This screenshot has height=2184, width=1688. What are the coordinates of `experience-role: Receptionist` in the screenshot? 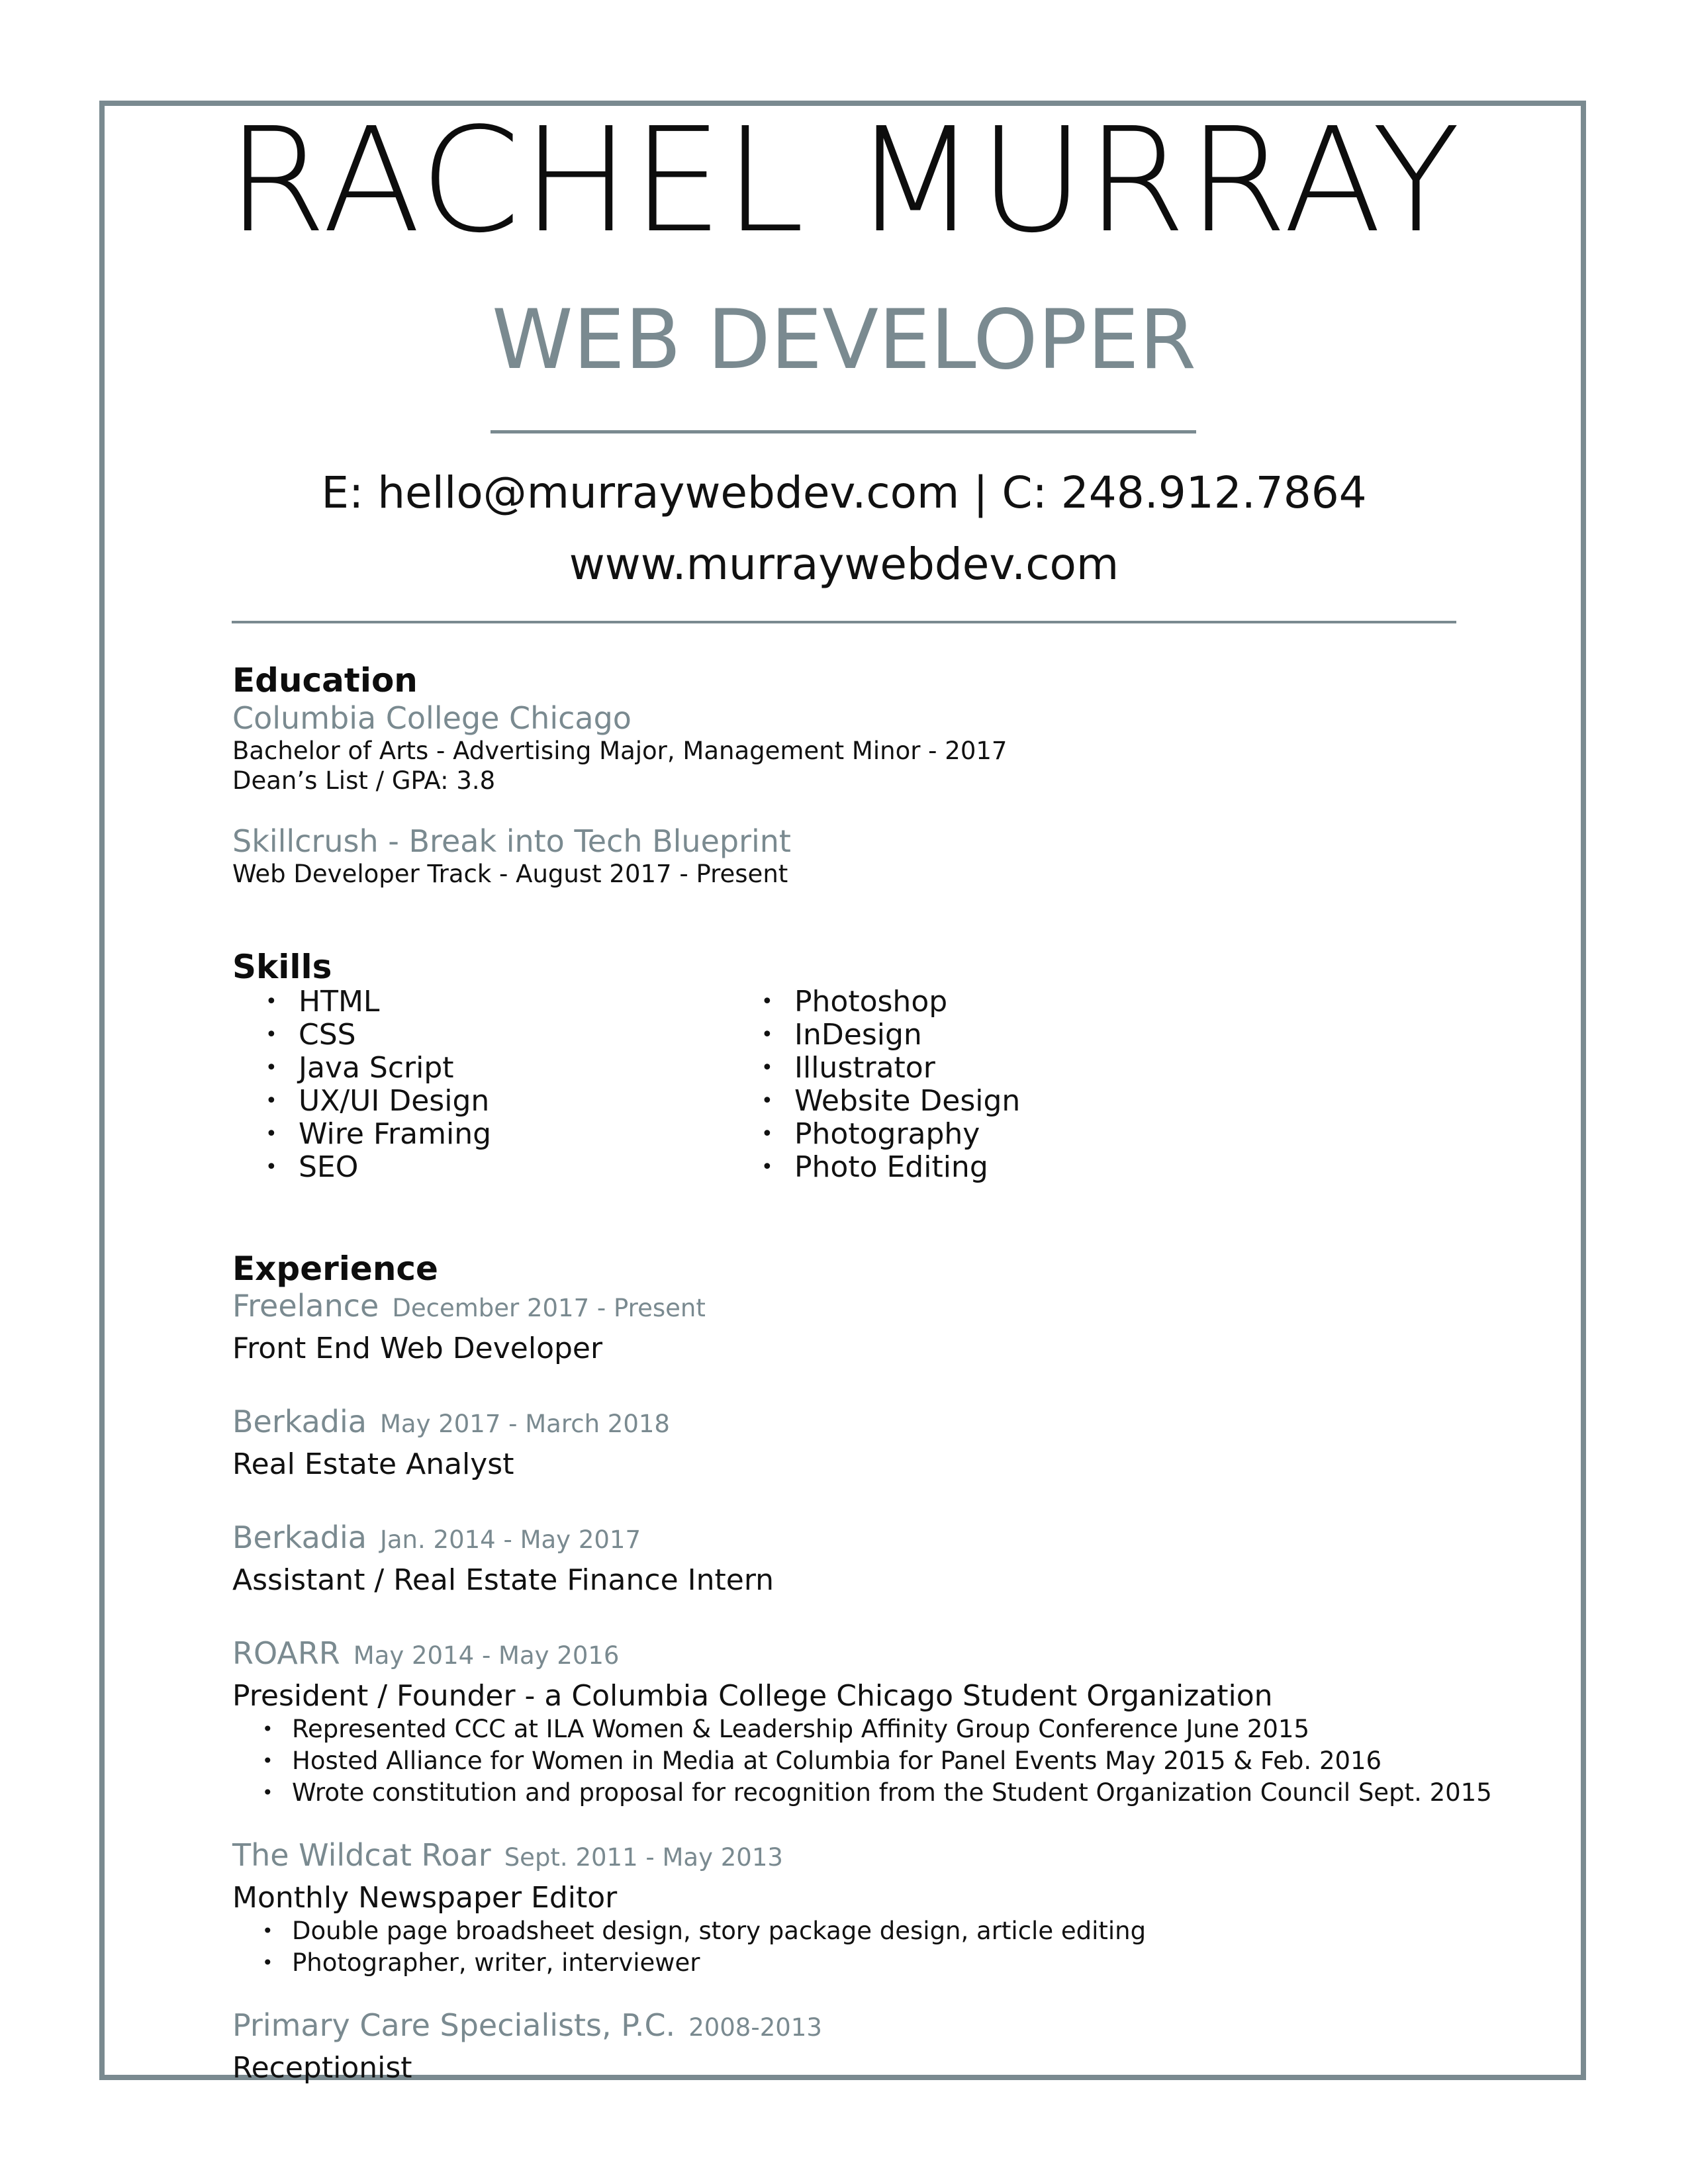 It's located at (322, 2068).